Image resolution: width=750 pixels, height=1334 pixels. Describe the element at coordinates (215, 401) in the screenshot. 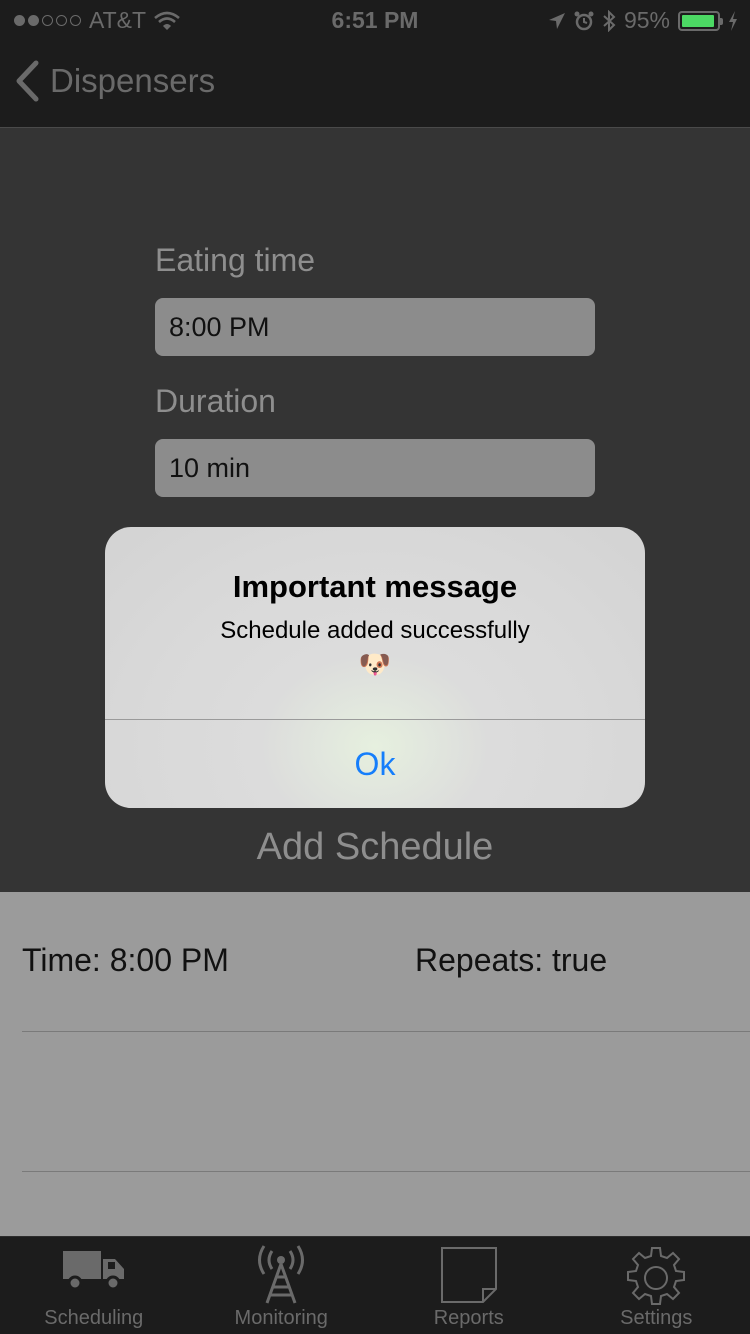

I see `duration-label: Duration` at that location.